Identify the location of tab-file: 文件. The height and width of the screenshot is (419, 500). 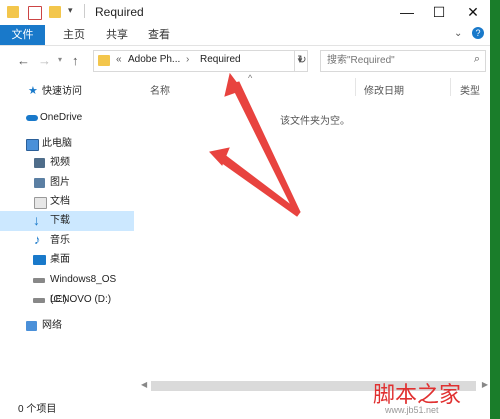
(22, 35).